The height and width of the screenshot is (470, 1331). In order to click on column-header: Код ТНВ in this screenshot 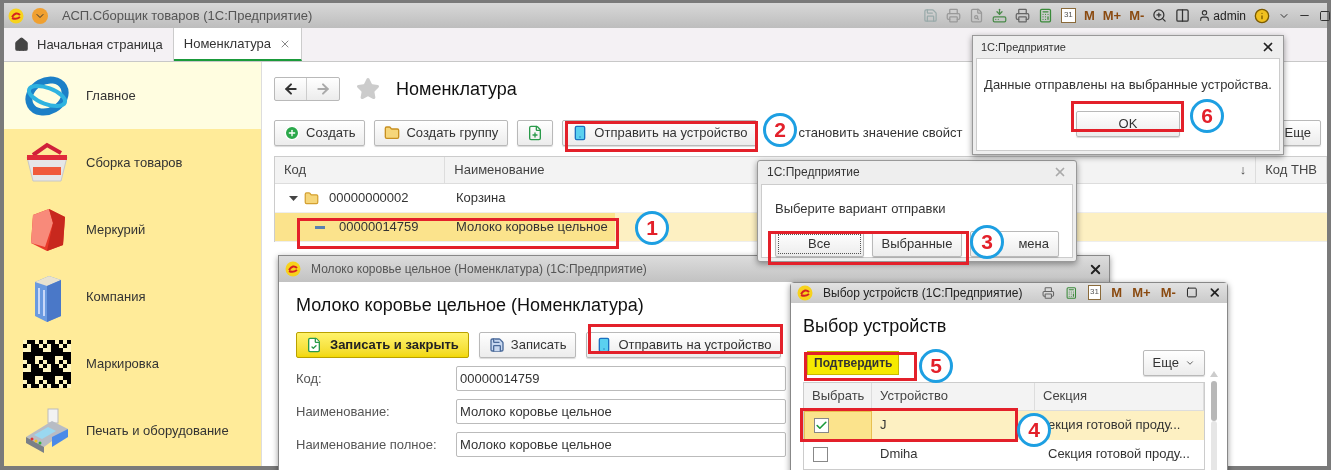, I will do `click(1291, 170)`.